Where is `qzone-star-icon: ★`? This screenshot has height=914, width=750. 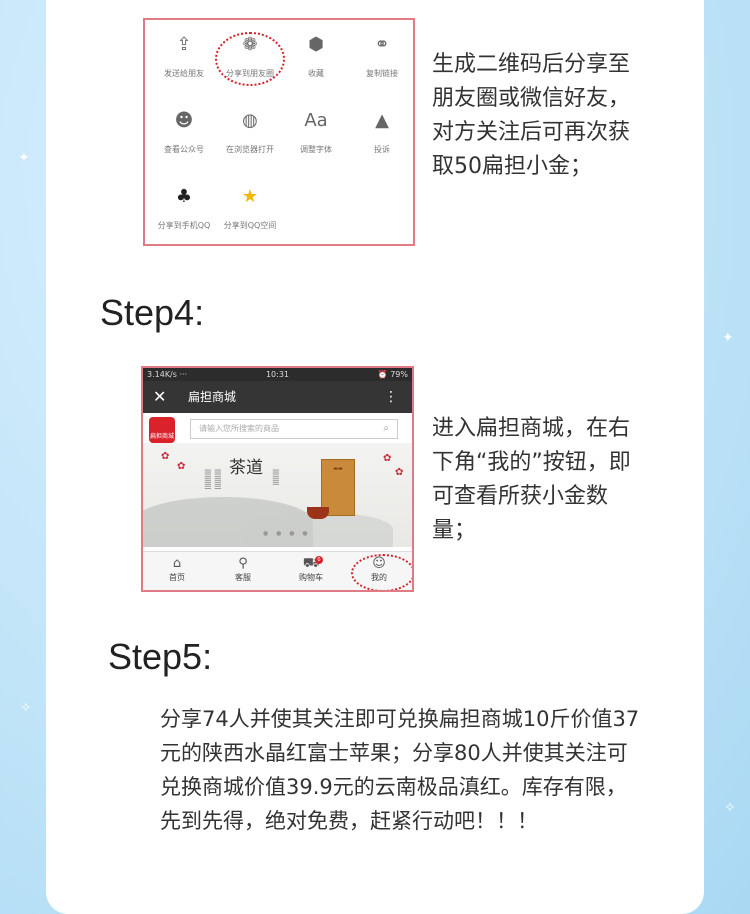
qzone-star-icon: ★ is located at coordinates (250, 196).